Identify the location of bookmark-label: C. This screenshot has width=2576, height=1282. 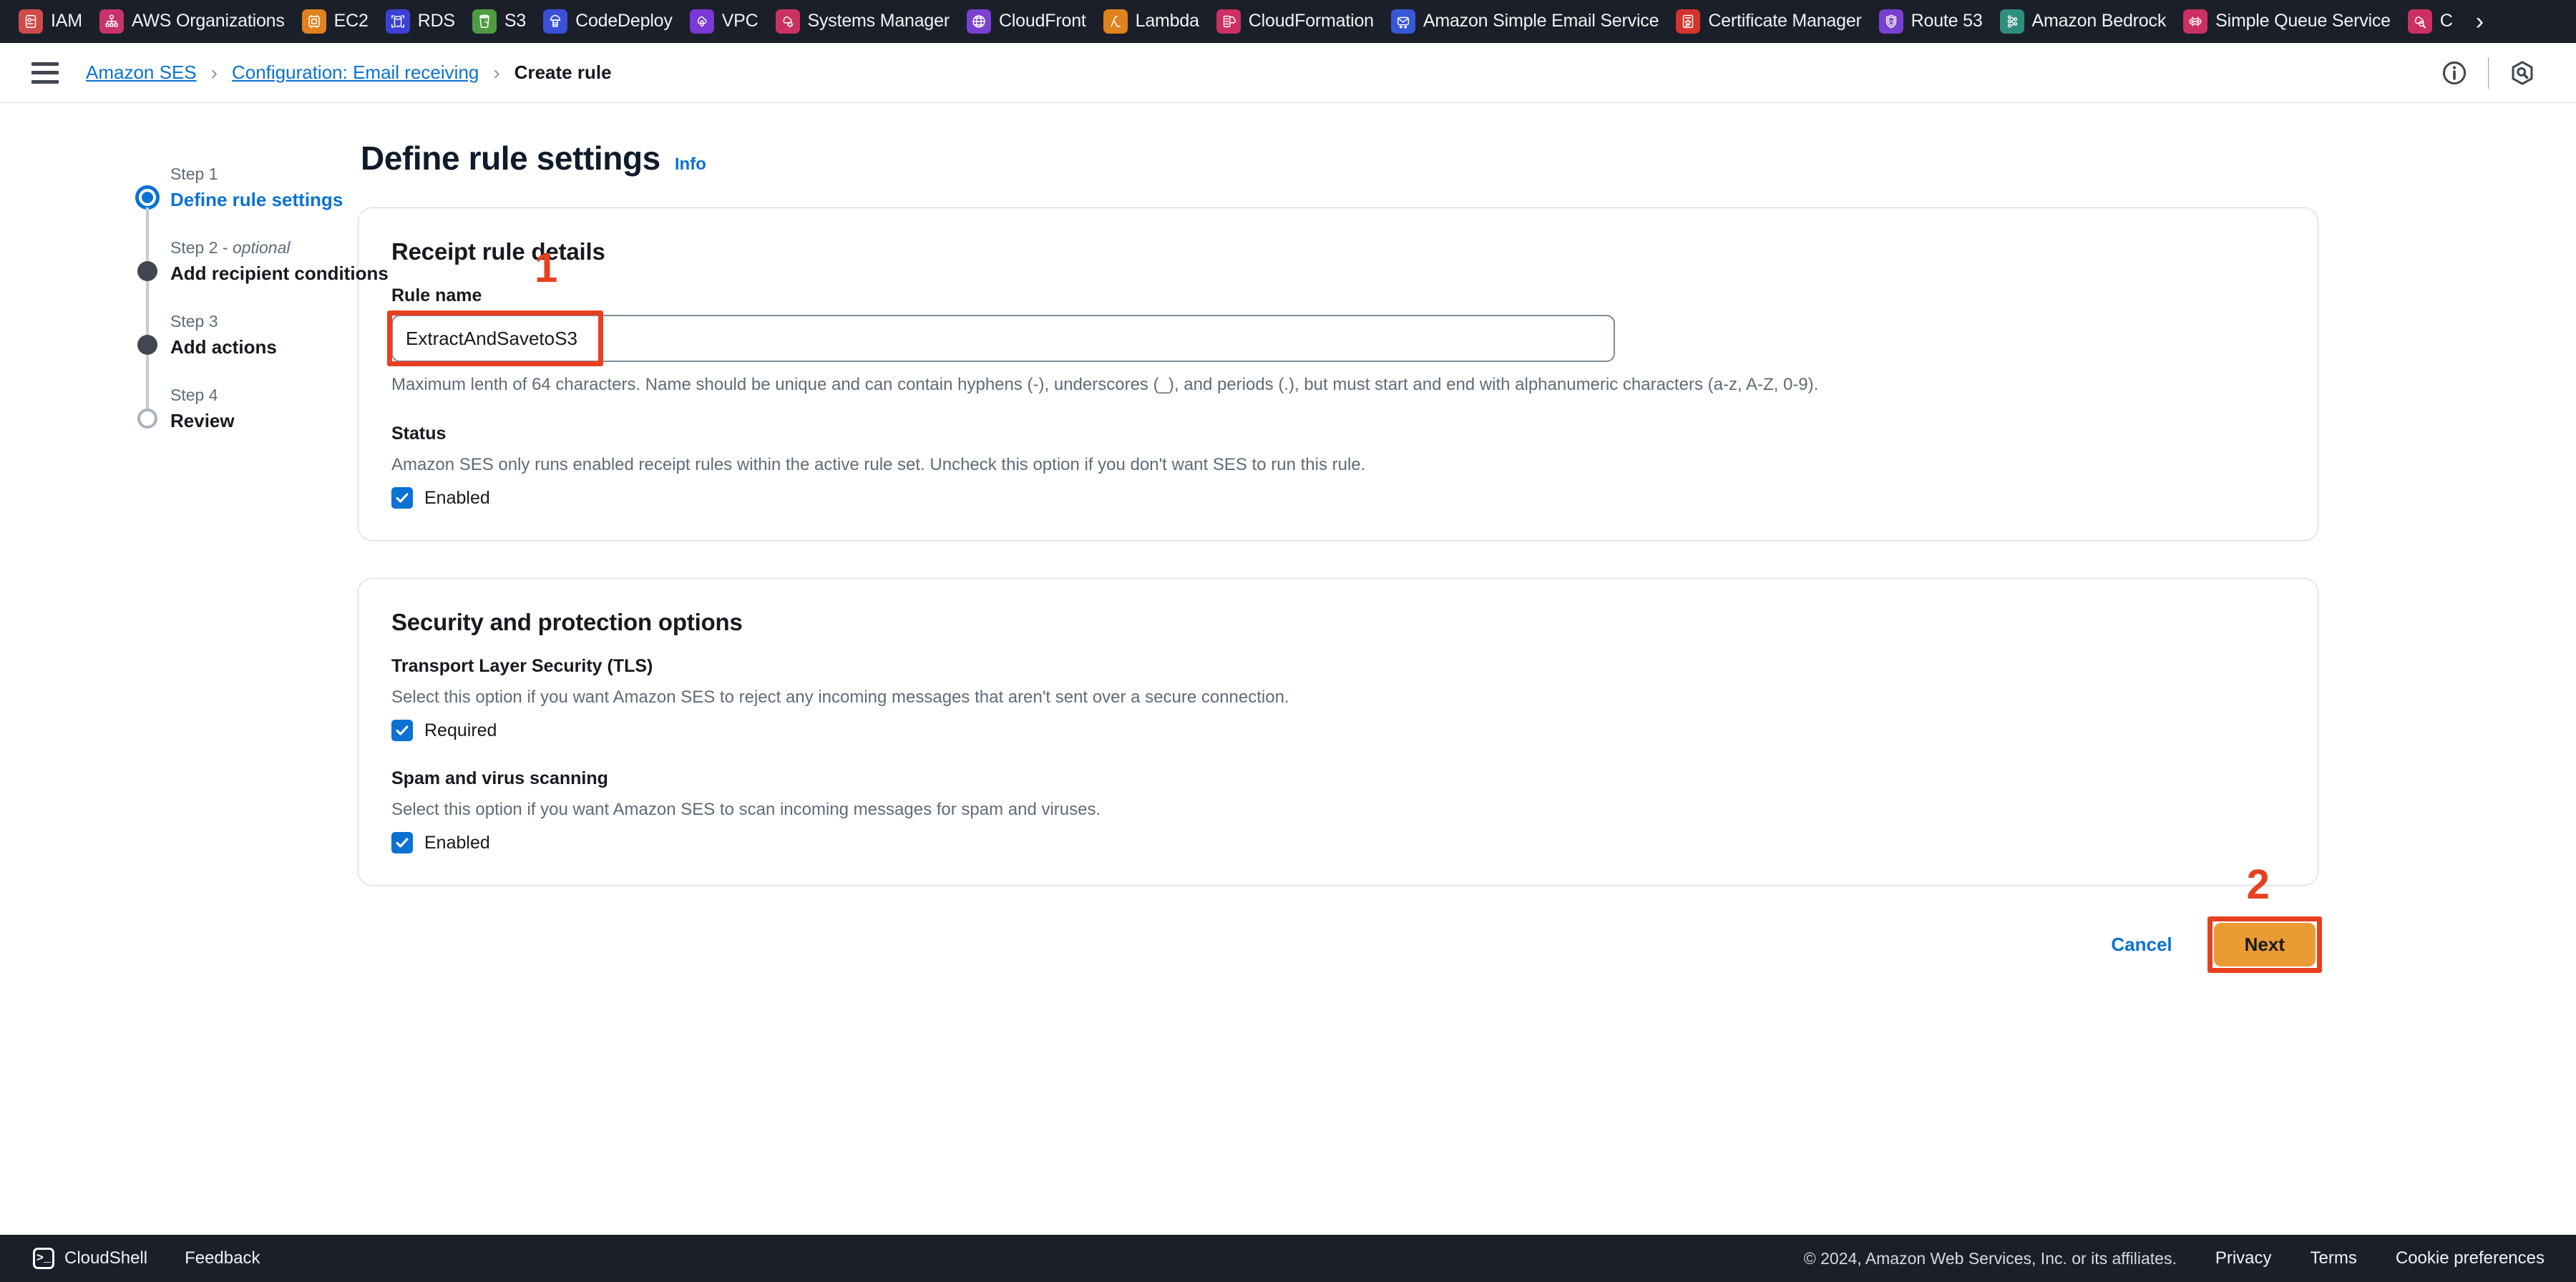
(2446, 21).